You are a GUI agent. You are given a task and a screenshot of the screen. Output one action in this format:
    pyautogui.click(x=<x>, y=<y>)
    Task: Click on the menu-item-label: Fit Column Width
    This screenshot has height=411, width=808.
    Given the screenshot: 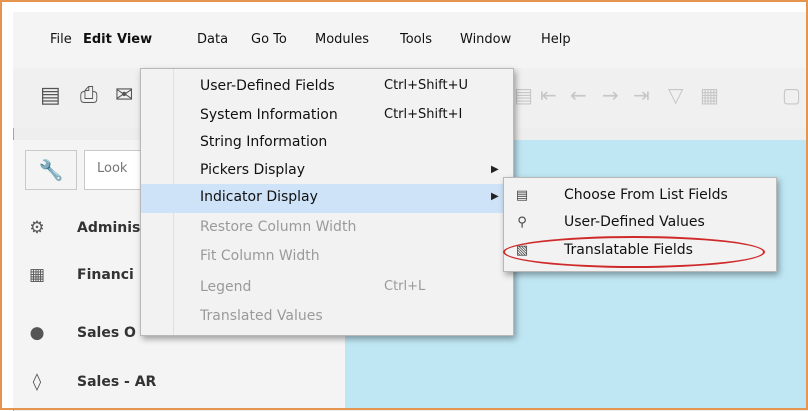 What is the action you would take?
    pyautogui.click(x=260, y=256)
    